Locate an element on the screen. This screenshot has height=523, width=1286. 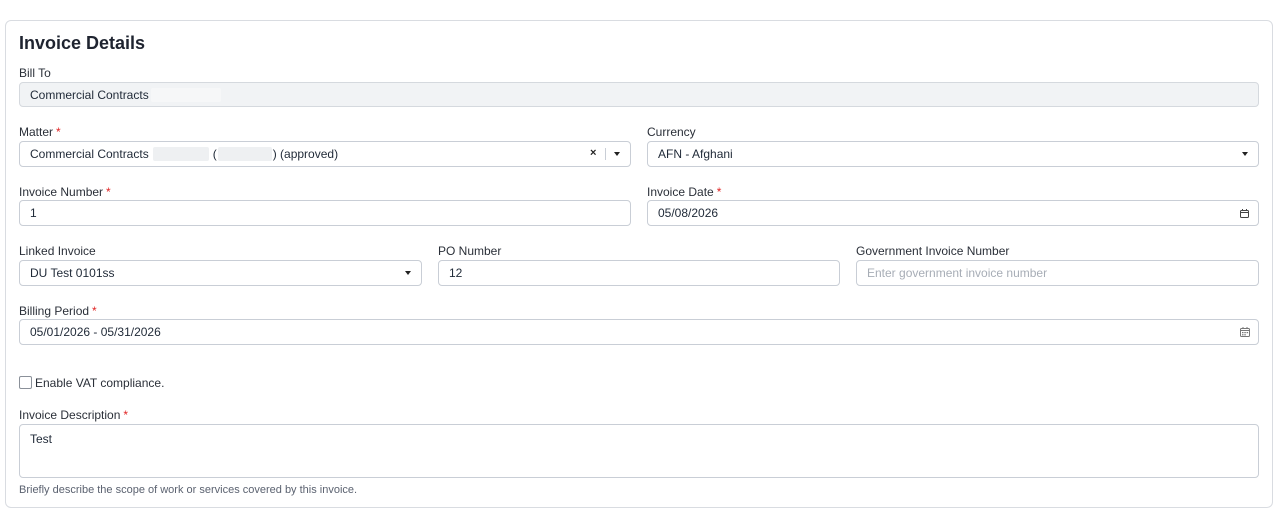
matter-select: Commercial Contracts ( ) (approved) is located at coordinates (325, 154).